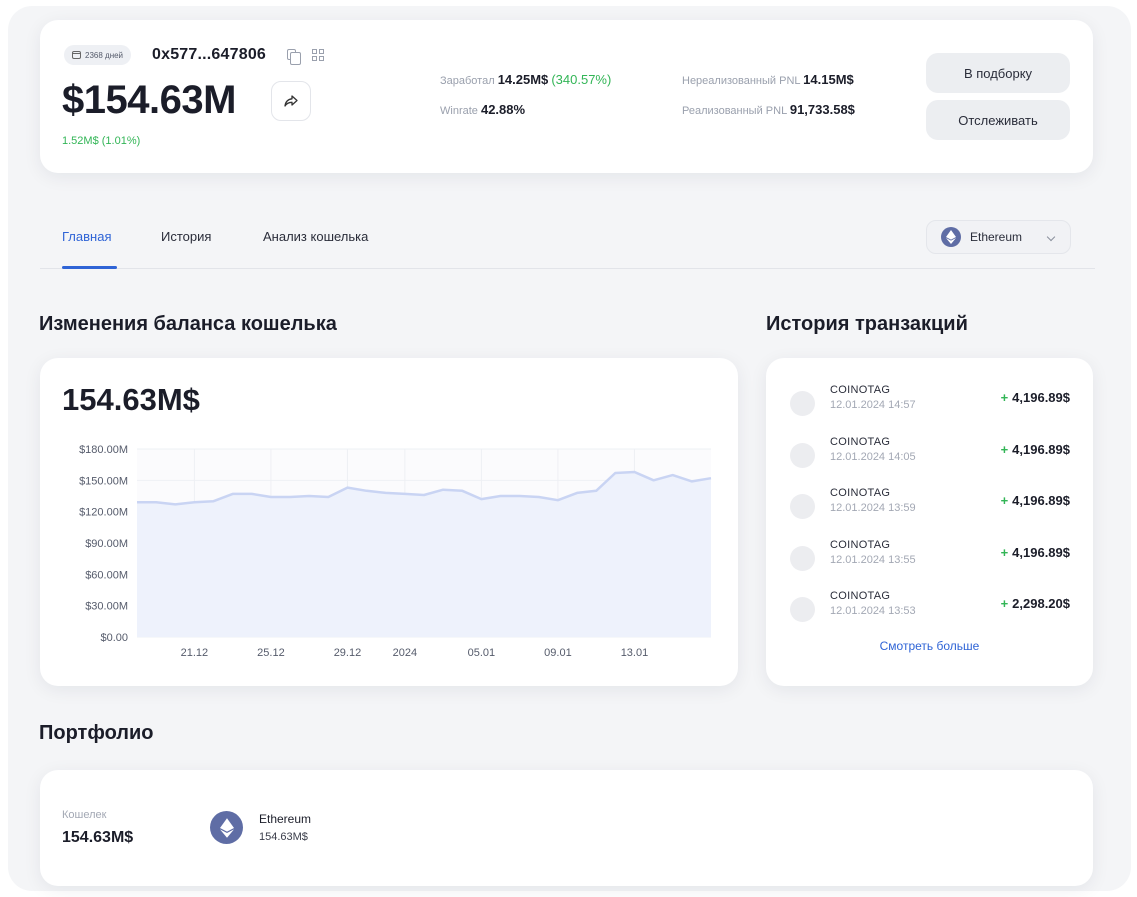 The image size is (1137, 897). What do you see at coordinates (84, 815) in the screenshot?
I see `wallet-label: Кошелек` at bounding box center [84, 815].